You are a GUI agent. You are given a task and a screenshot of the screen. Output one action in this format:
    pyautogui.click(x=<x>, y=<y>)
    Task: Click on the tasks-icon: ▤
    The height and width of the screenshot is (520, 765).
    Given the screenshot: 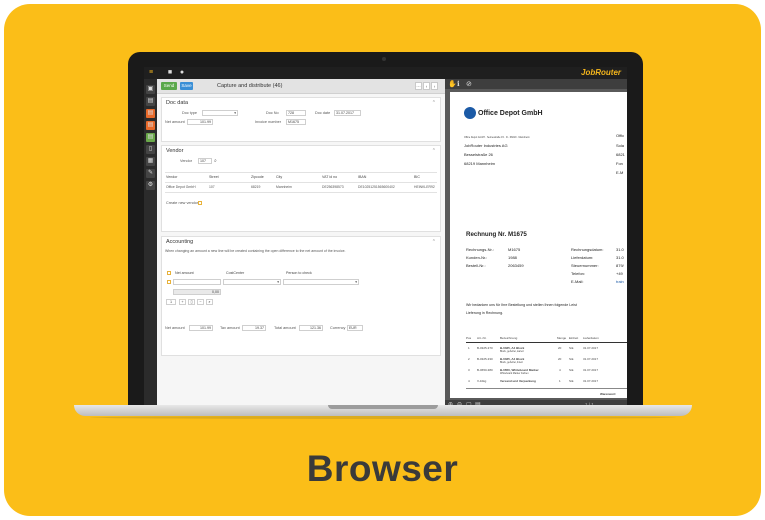 What is the action you would take?
    pyautogui.click(x=150, y=125)
    